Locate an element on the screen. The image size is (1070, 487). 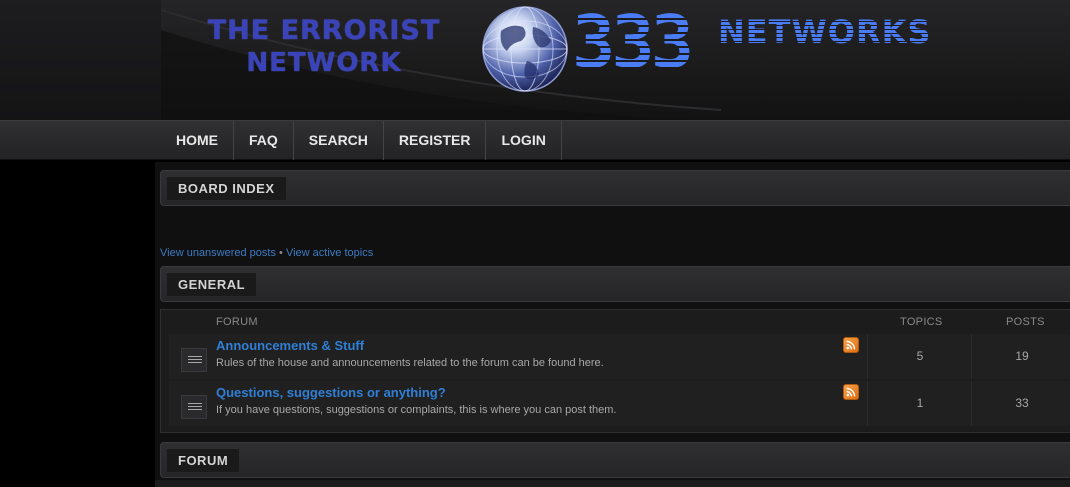
nav-login: LOGIN is located at coordinates (524, 140).